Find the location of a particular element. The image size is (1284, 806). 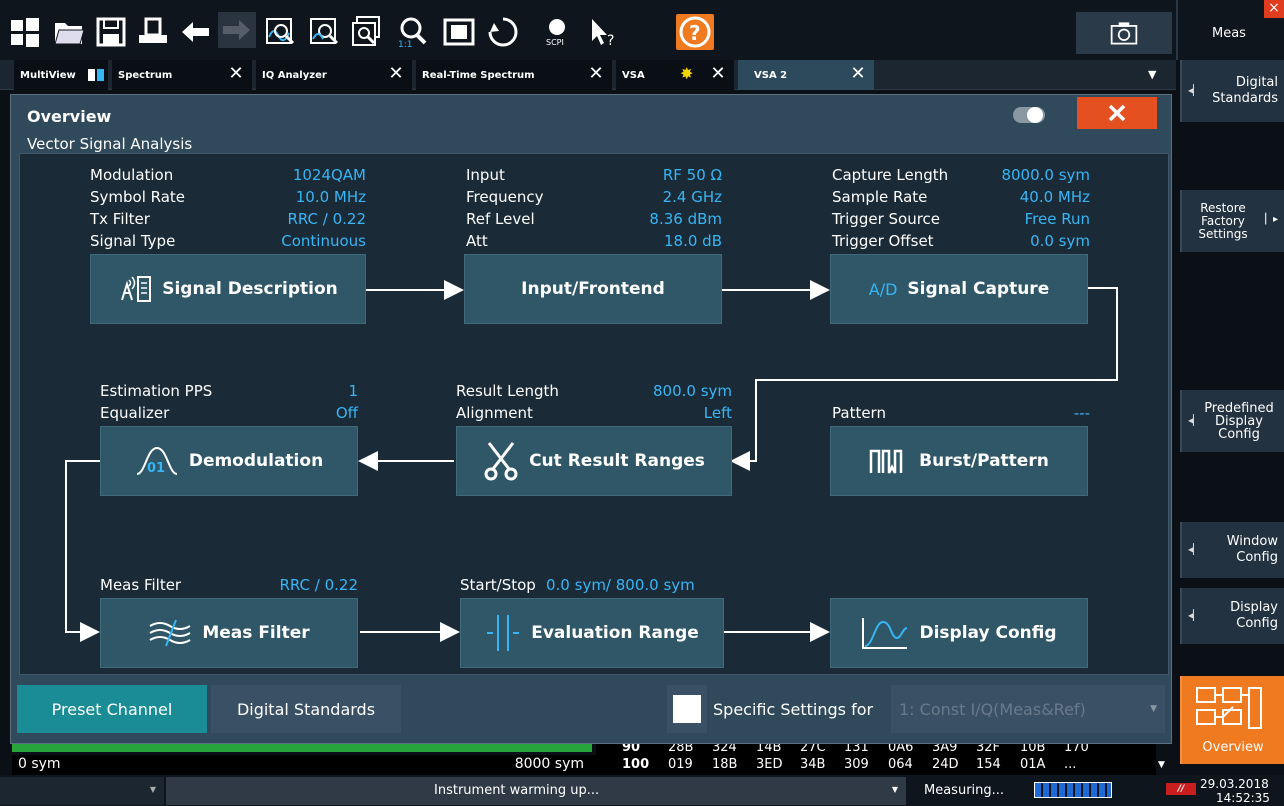

digital-standards-button: Digital Standards is located at coordinates (306, 709).